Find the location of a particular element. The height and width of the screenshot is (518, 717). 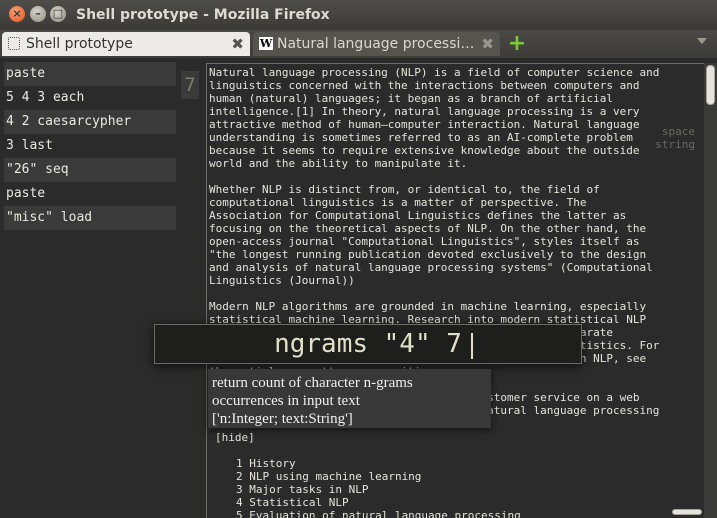

history-item: "misc" load is located at coordinates (90, 218).